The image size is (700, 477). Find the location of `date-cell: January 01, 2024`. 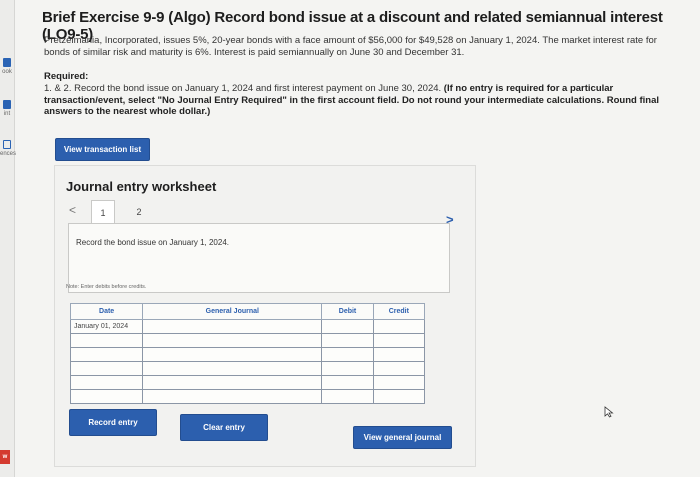

date-cell: January 01, 2024 is located at coordinates (106, 326).